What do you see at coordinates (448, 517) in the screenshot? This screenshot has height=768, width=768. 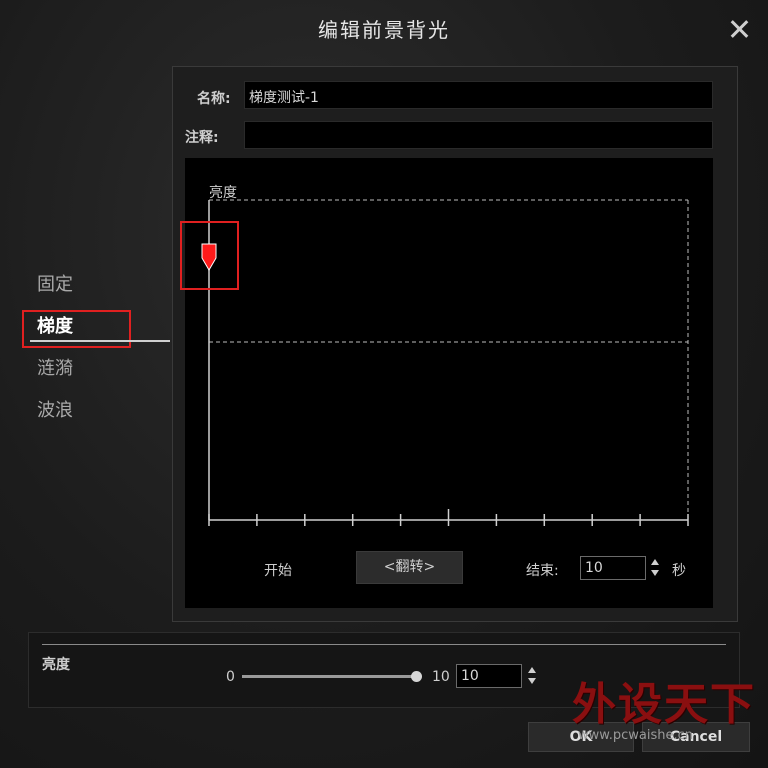 I see `graph-ticks` at bounding box center [448, 517].